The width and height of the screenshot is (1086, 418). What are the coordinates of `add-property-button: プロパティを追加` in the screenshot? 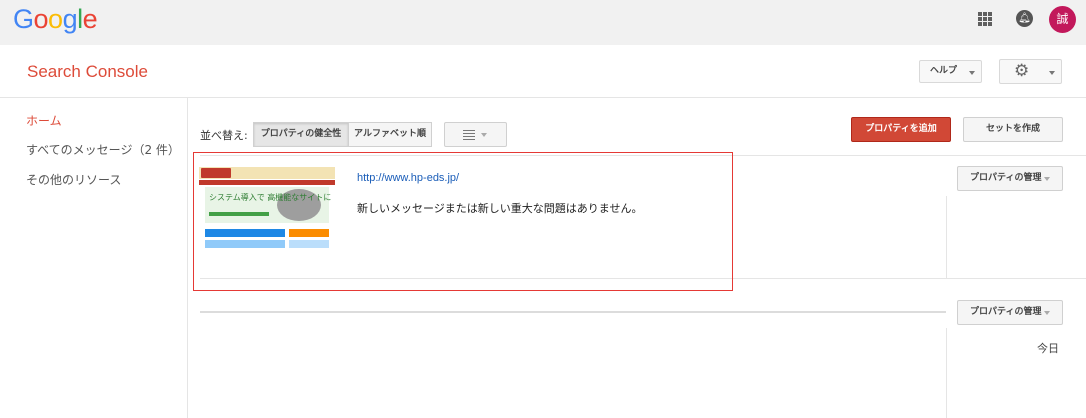 It's located at (901, 129).